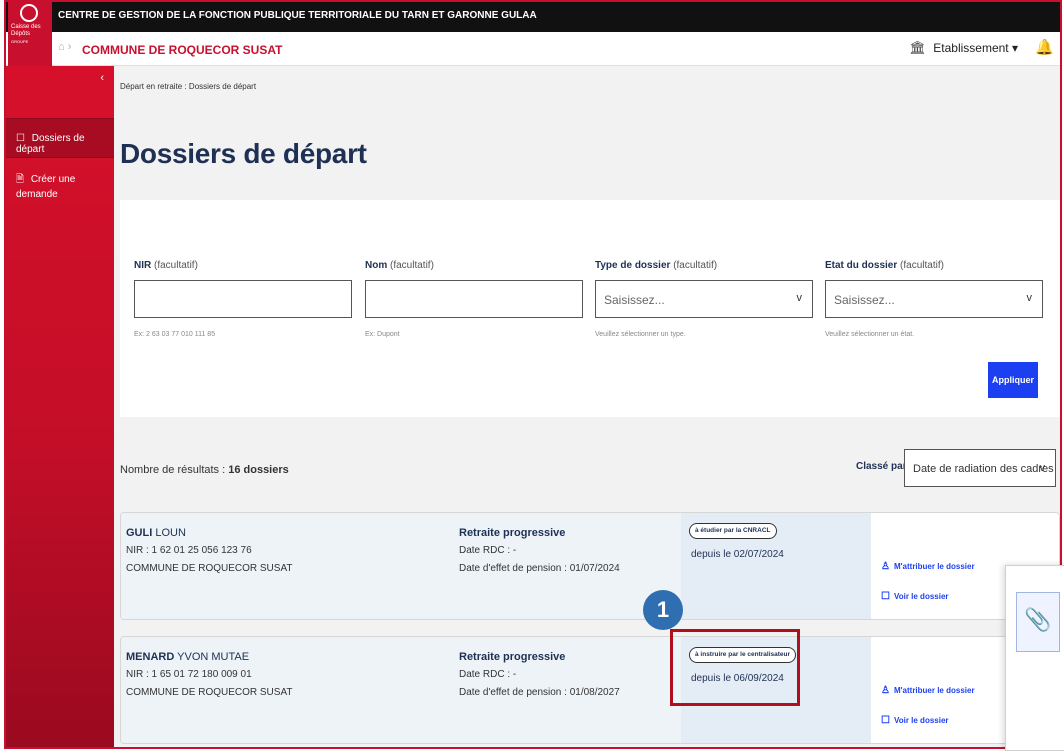  I want to click on breadcrumb: Départ en retraite : Dossiers de départ, so click(188, 86).